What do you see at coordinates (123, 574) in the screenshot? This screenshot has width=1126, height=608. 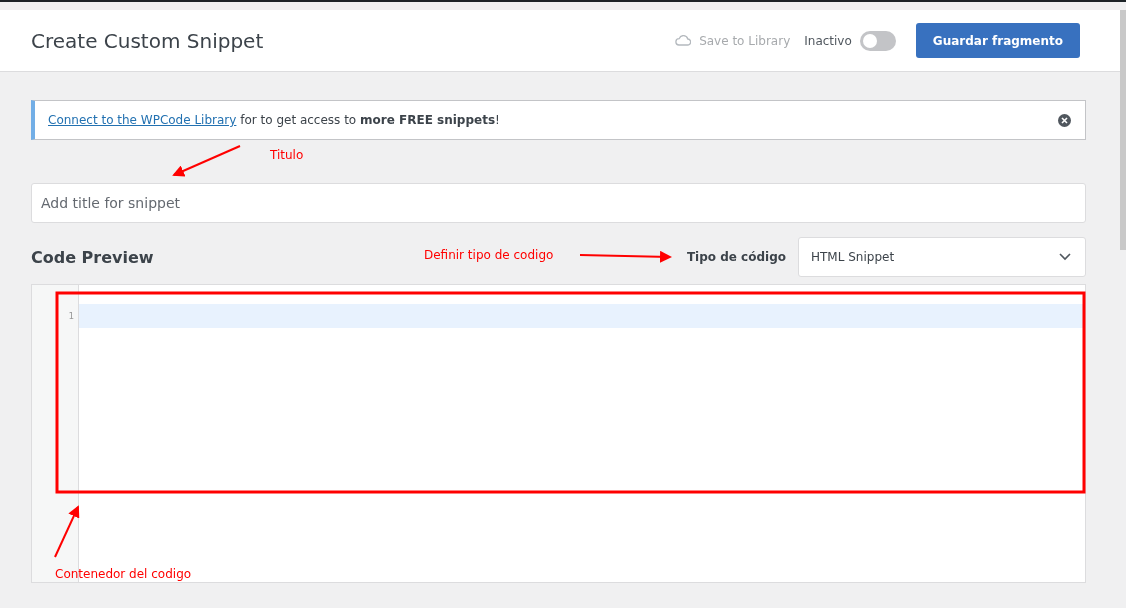 I see `annotation-text: Contenedor del codigo` at bounding box center [123, 574].